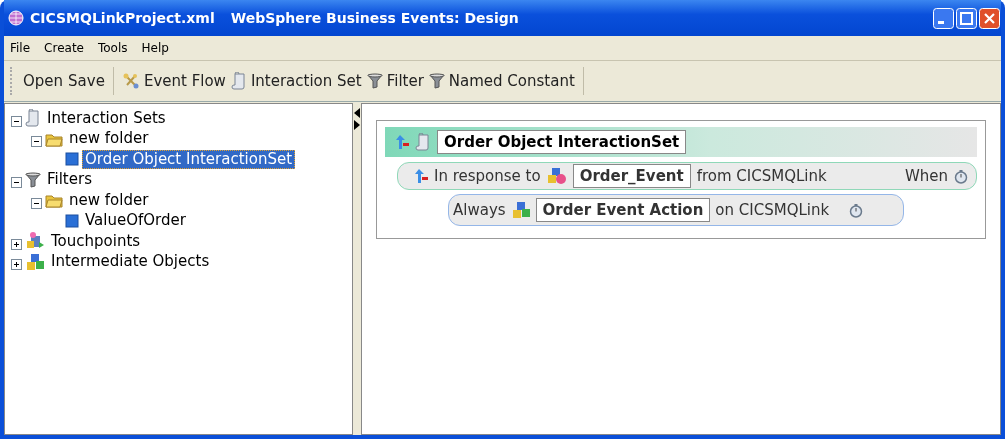  What do you see at coordinates (20, 48) in the screenshot?
I see `menu-item: File` at bounding box center [20, 48].